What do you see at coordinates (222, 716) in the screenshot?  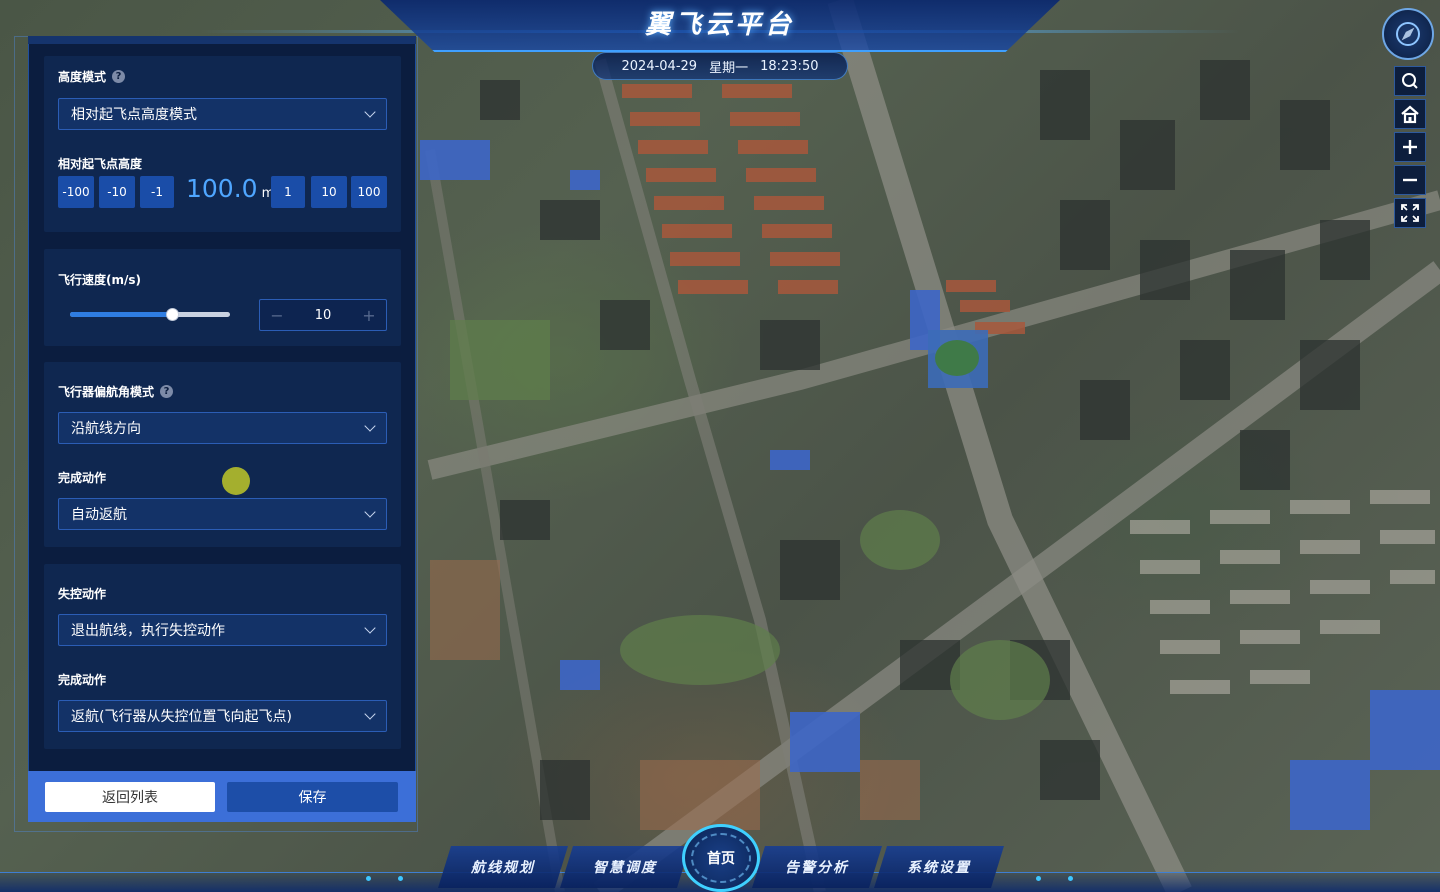 I see `lost-finish-action-select: 返航(飞行器从失控位置飞向起飞点)` at bounding box center [222, 716].